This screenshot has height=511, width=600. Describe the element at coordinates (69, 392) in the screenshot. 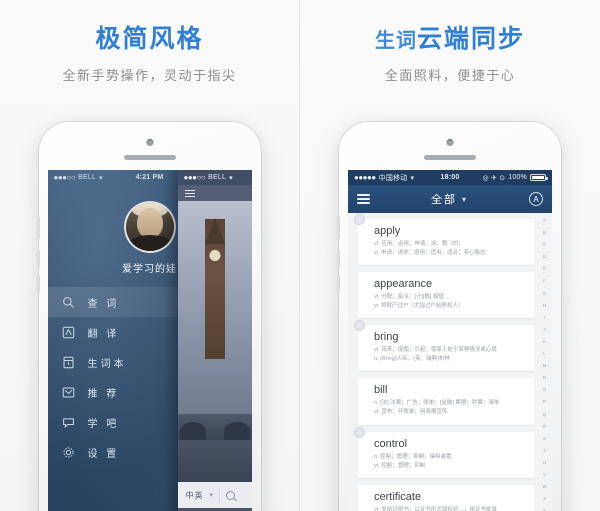

I see `inbox-icon` at that location.